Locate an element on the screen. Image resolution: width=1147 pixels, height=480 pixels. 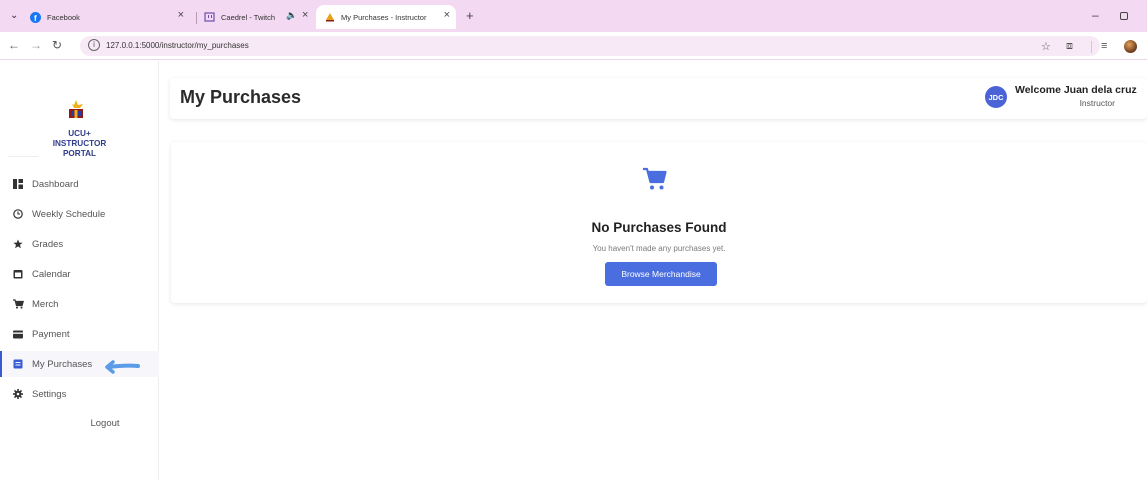
tab-label: Facebook is located at coordinates (63, 17).